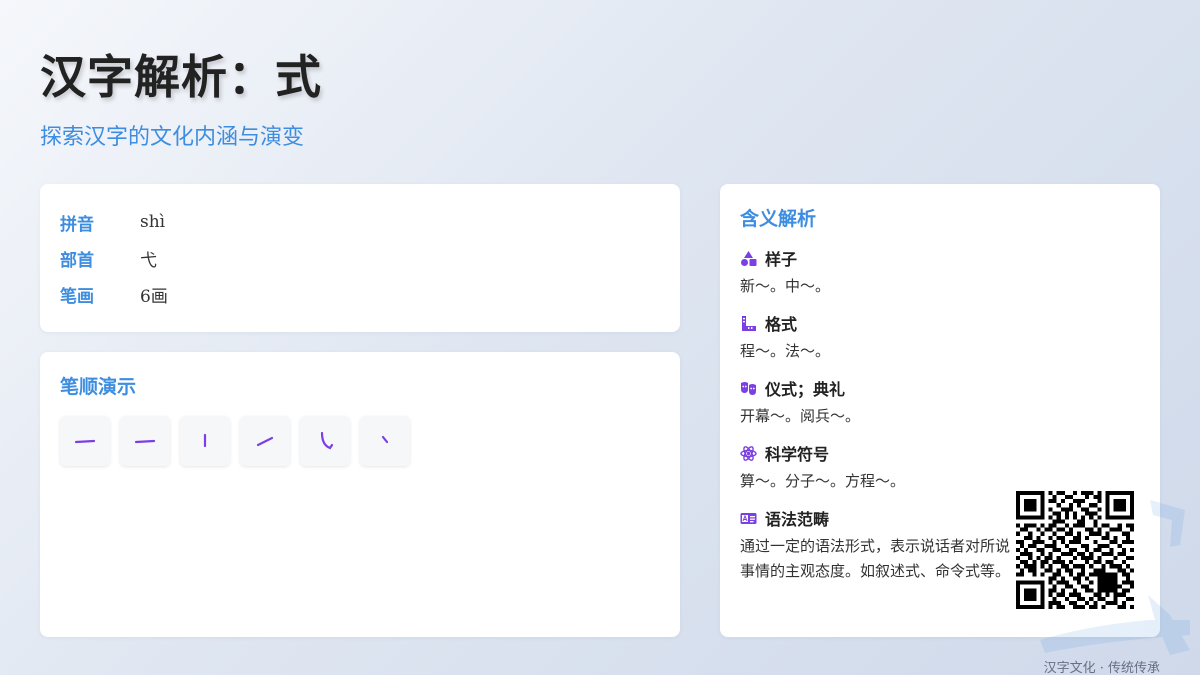  What do you see at coordinates (940, 272) in the screenshot?
I see `meaning-item: 样子 新～。中～。` at bounding box center [940, 272].